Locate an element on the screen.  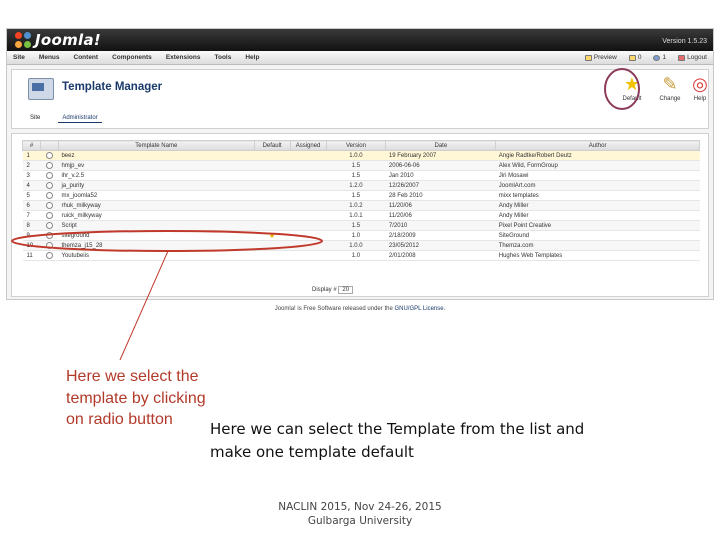
display-limit: Display # 20 is located at coordinates (333, 290).